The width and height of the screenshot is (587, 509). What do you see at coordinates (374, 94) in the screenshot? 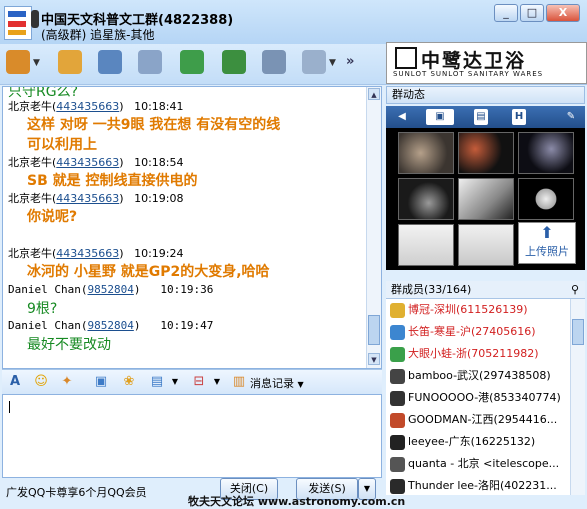
I see `scroll-up-icon: ▲` at bounding box center [374, 94].